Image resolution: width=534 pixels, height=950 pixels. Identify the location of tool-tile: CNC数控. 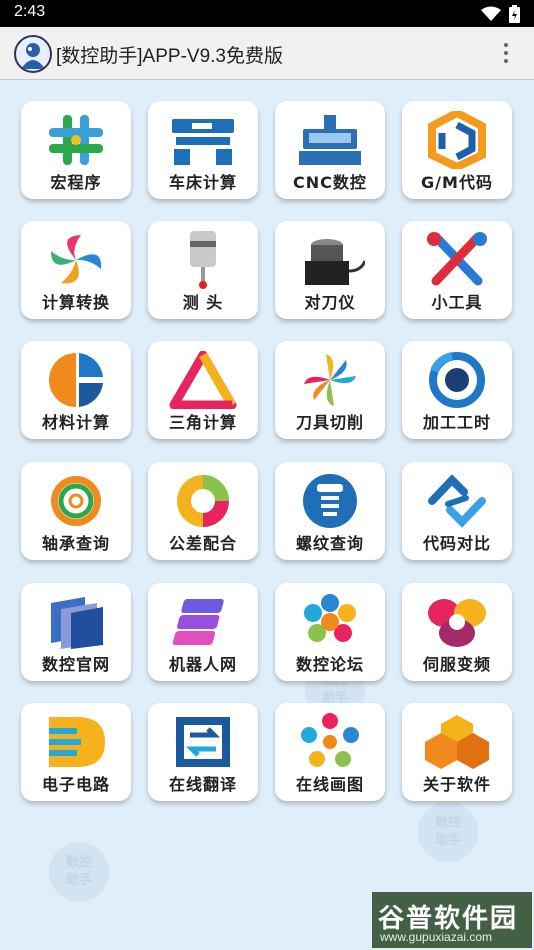
(330, 150).